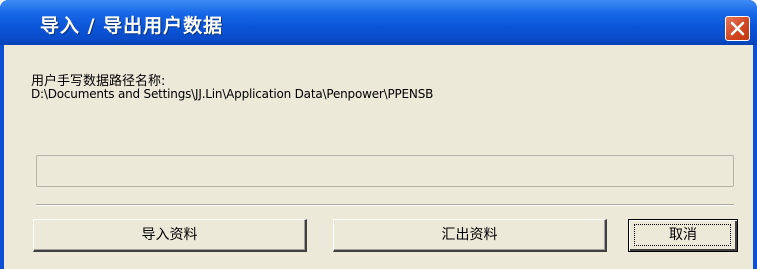 The height and width of the screenshot is (269, 757). I want to click on progress-bar, so click(385, 171).